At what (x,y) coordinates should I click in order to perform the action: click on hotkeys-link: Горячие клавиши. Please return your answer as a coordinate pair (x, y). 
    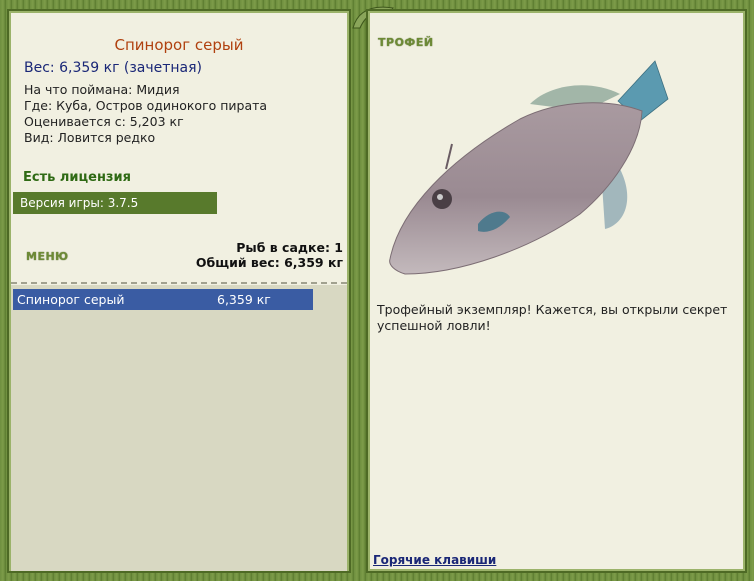
    Looking at the image, I should click on (434, 560).